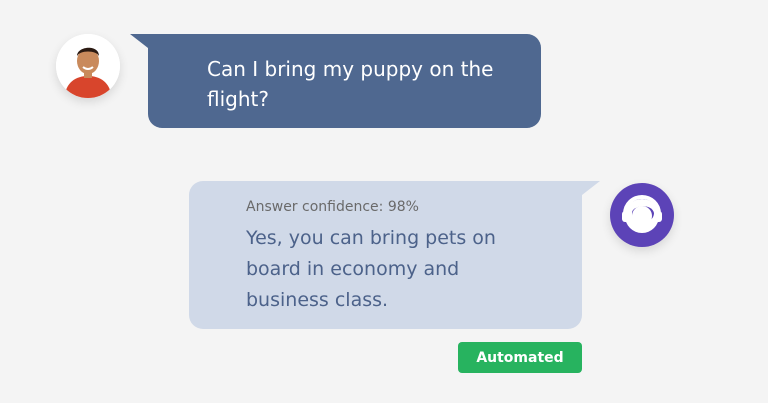 The image size is (768, 403). What do you see at coordinates (520, 357) in the screenshot?
I see `automated-badge: Automated` at bounding box center [520, 357].